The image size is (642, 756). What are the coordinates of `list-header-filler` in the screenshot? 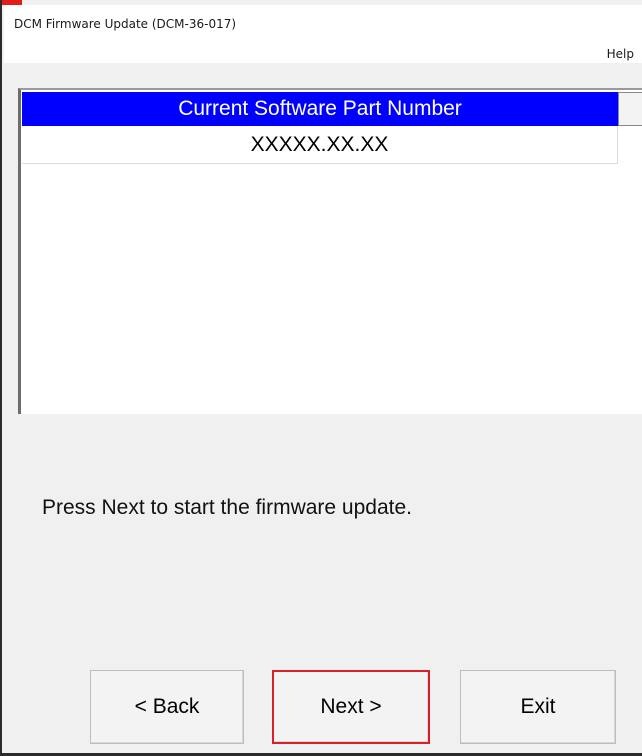 It's located at (630, 109).